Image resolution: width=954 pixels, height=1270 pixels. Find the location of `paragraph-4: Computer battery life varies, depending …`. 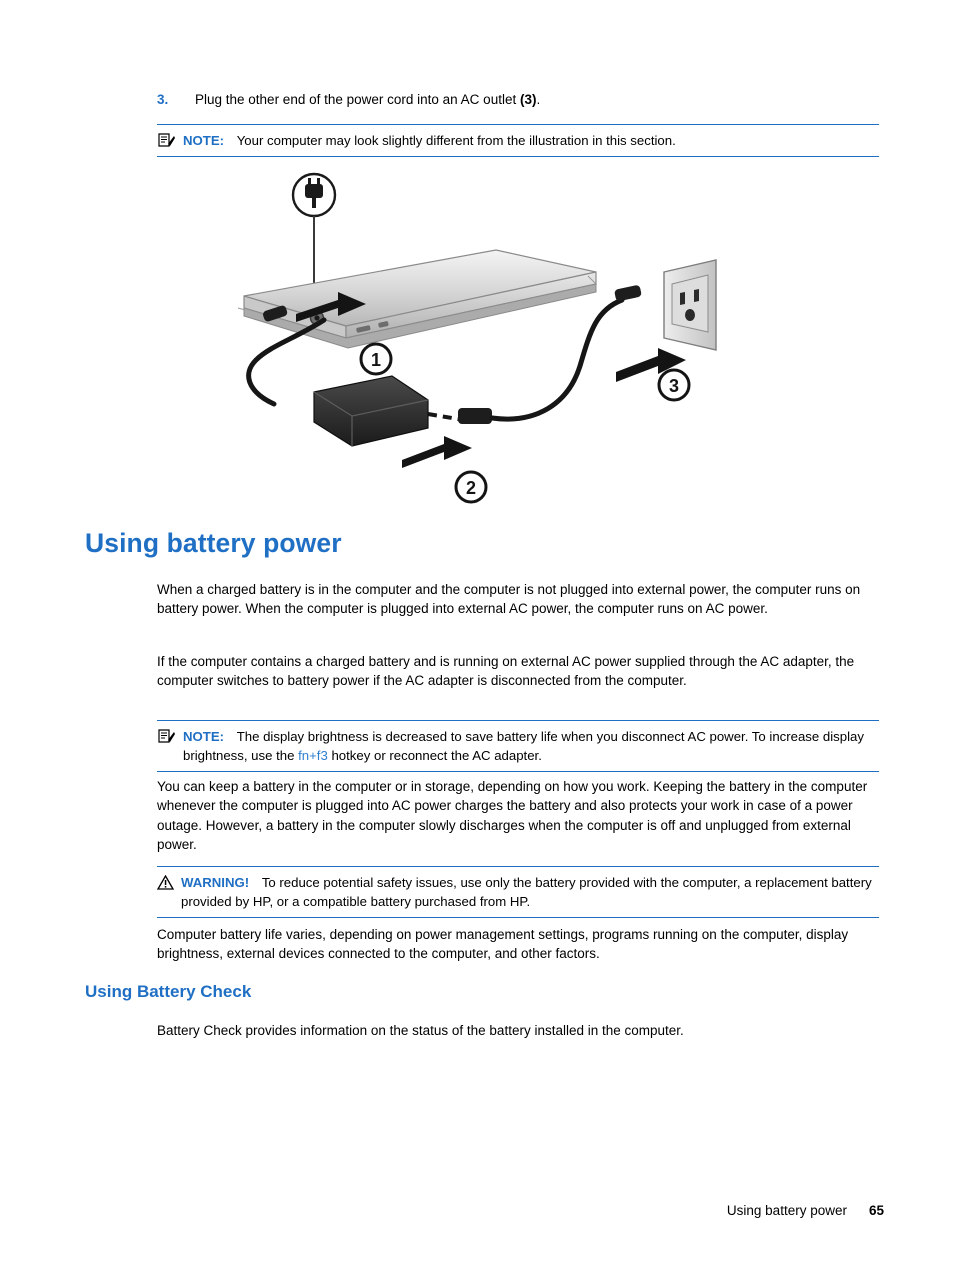

paragraph-4: Computer battery life varies, depending … is located at coordinates (503, 944).